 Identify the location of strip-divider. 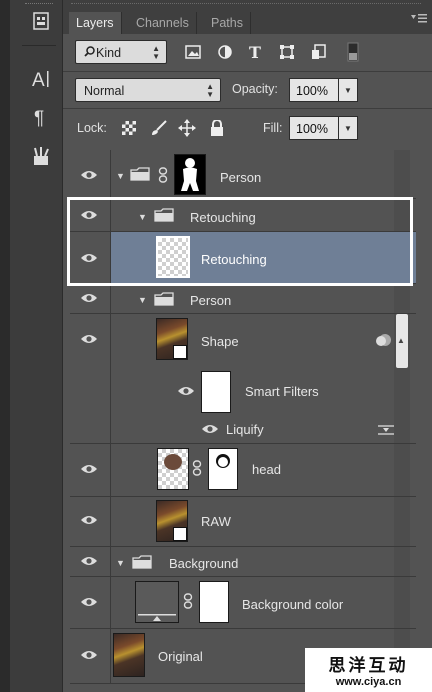
(39, 45).